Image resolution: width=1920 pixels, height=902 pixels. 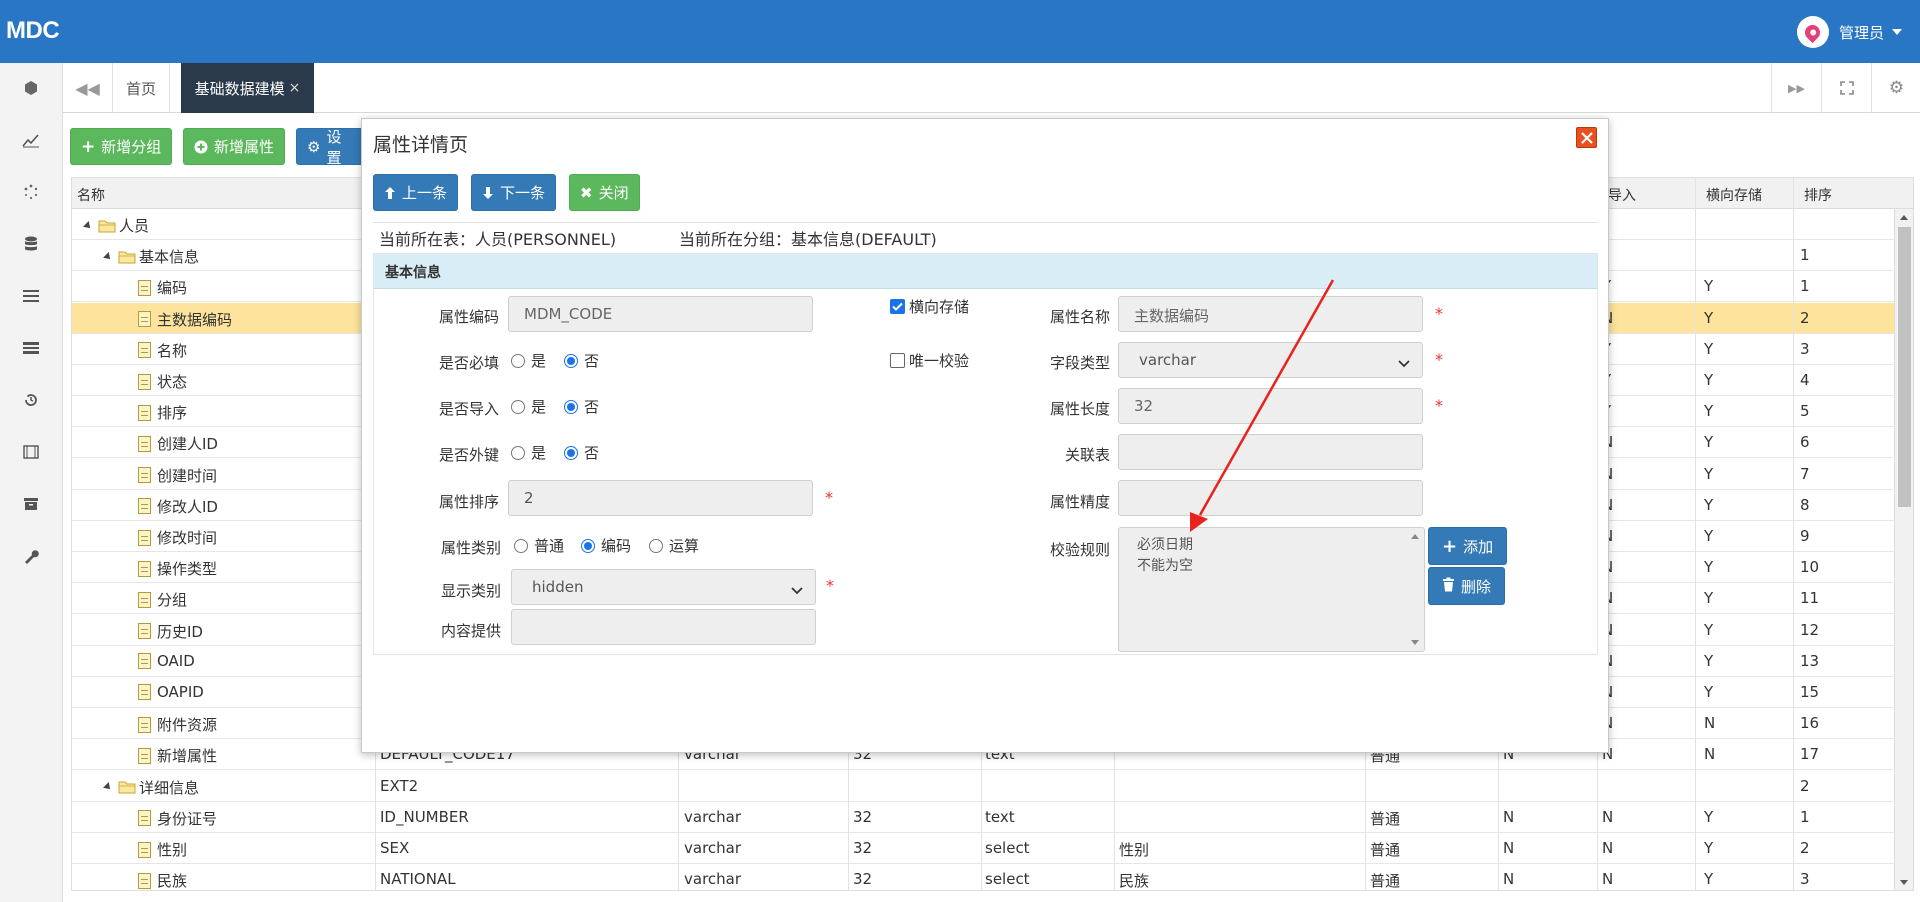 I want to click on attr-name-field: 主数据编码, so click(x=1270, y=314).